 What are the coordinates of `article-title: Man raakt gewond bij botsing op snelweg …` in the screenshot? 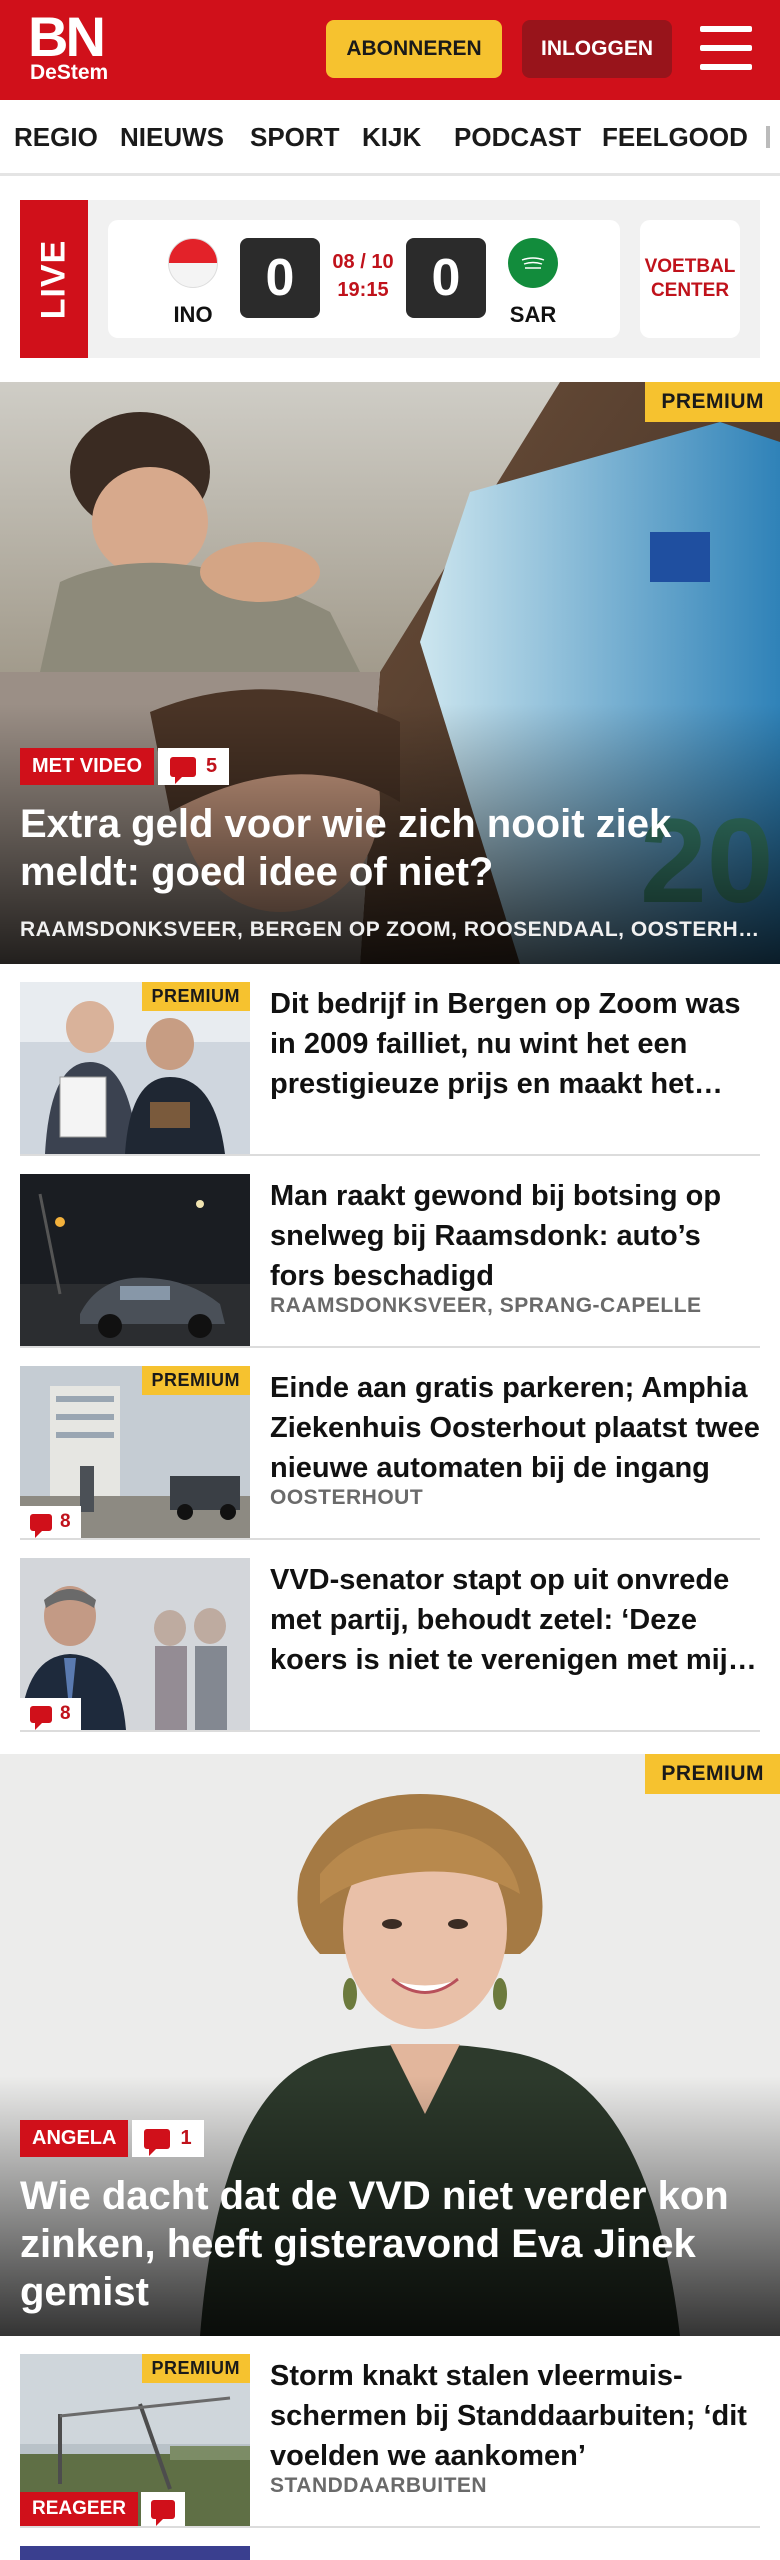 It's located at (515, 1236).